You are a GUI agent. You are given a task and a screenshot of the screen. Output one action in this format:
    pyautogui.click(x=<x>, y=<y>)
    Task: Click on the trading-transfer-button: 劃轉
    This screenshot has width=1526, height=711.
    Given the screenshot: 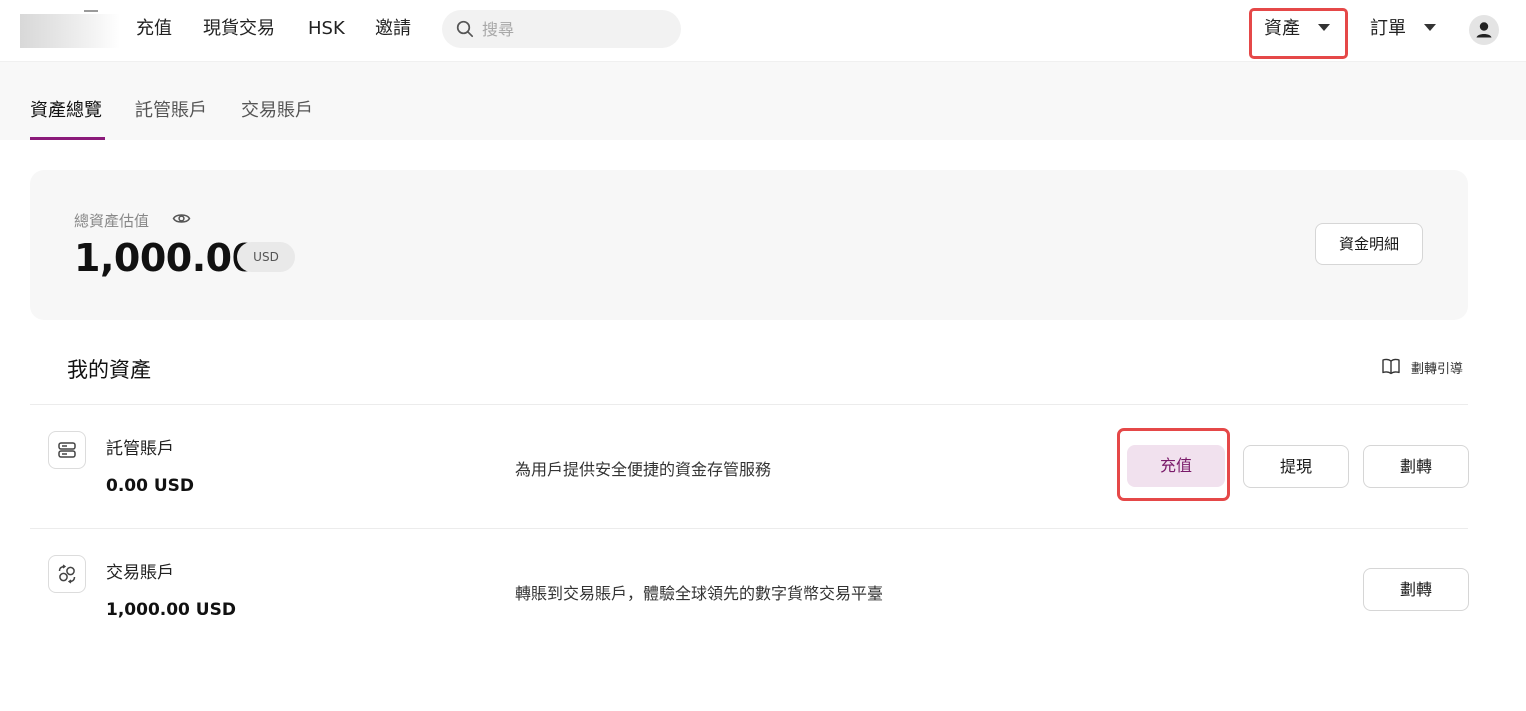 What is the action you would take?
    pyautogui.click(x=1416, y=589)
    